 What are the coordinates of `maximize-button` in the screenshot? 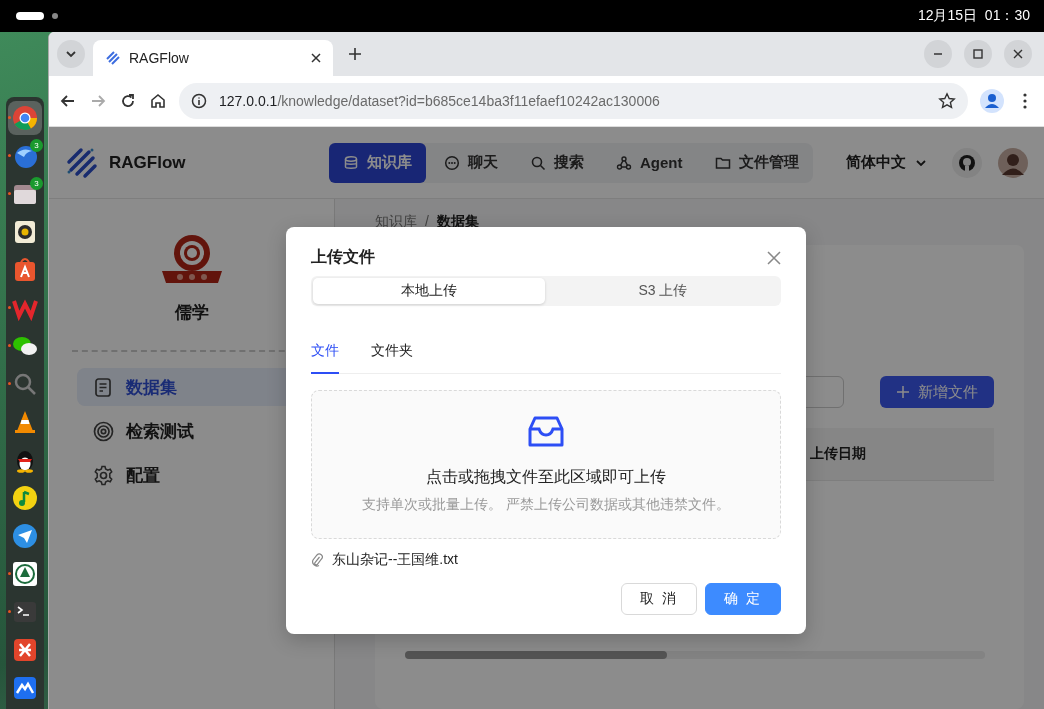 It's located at (978, 54).